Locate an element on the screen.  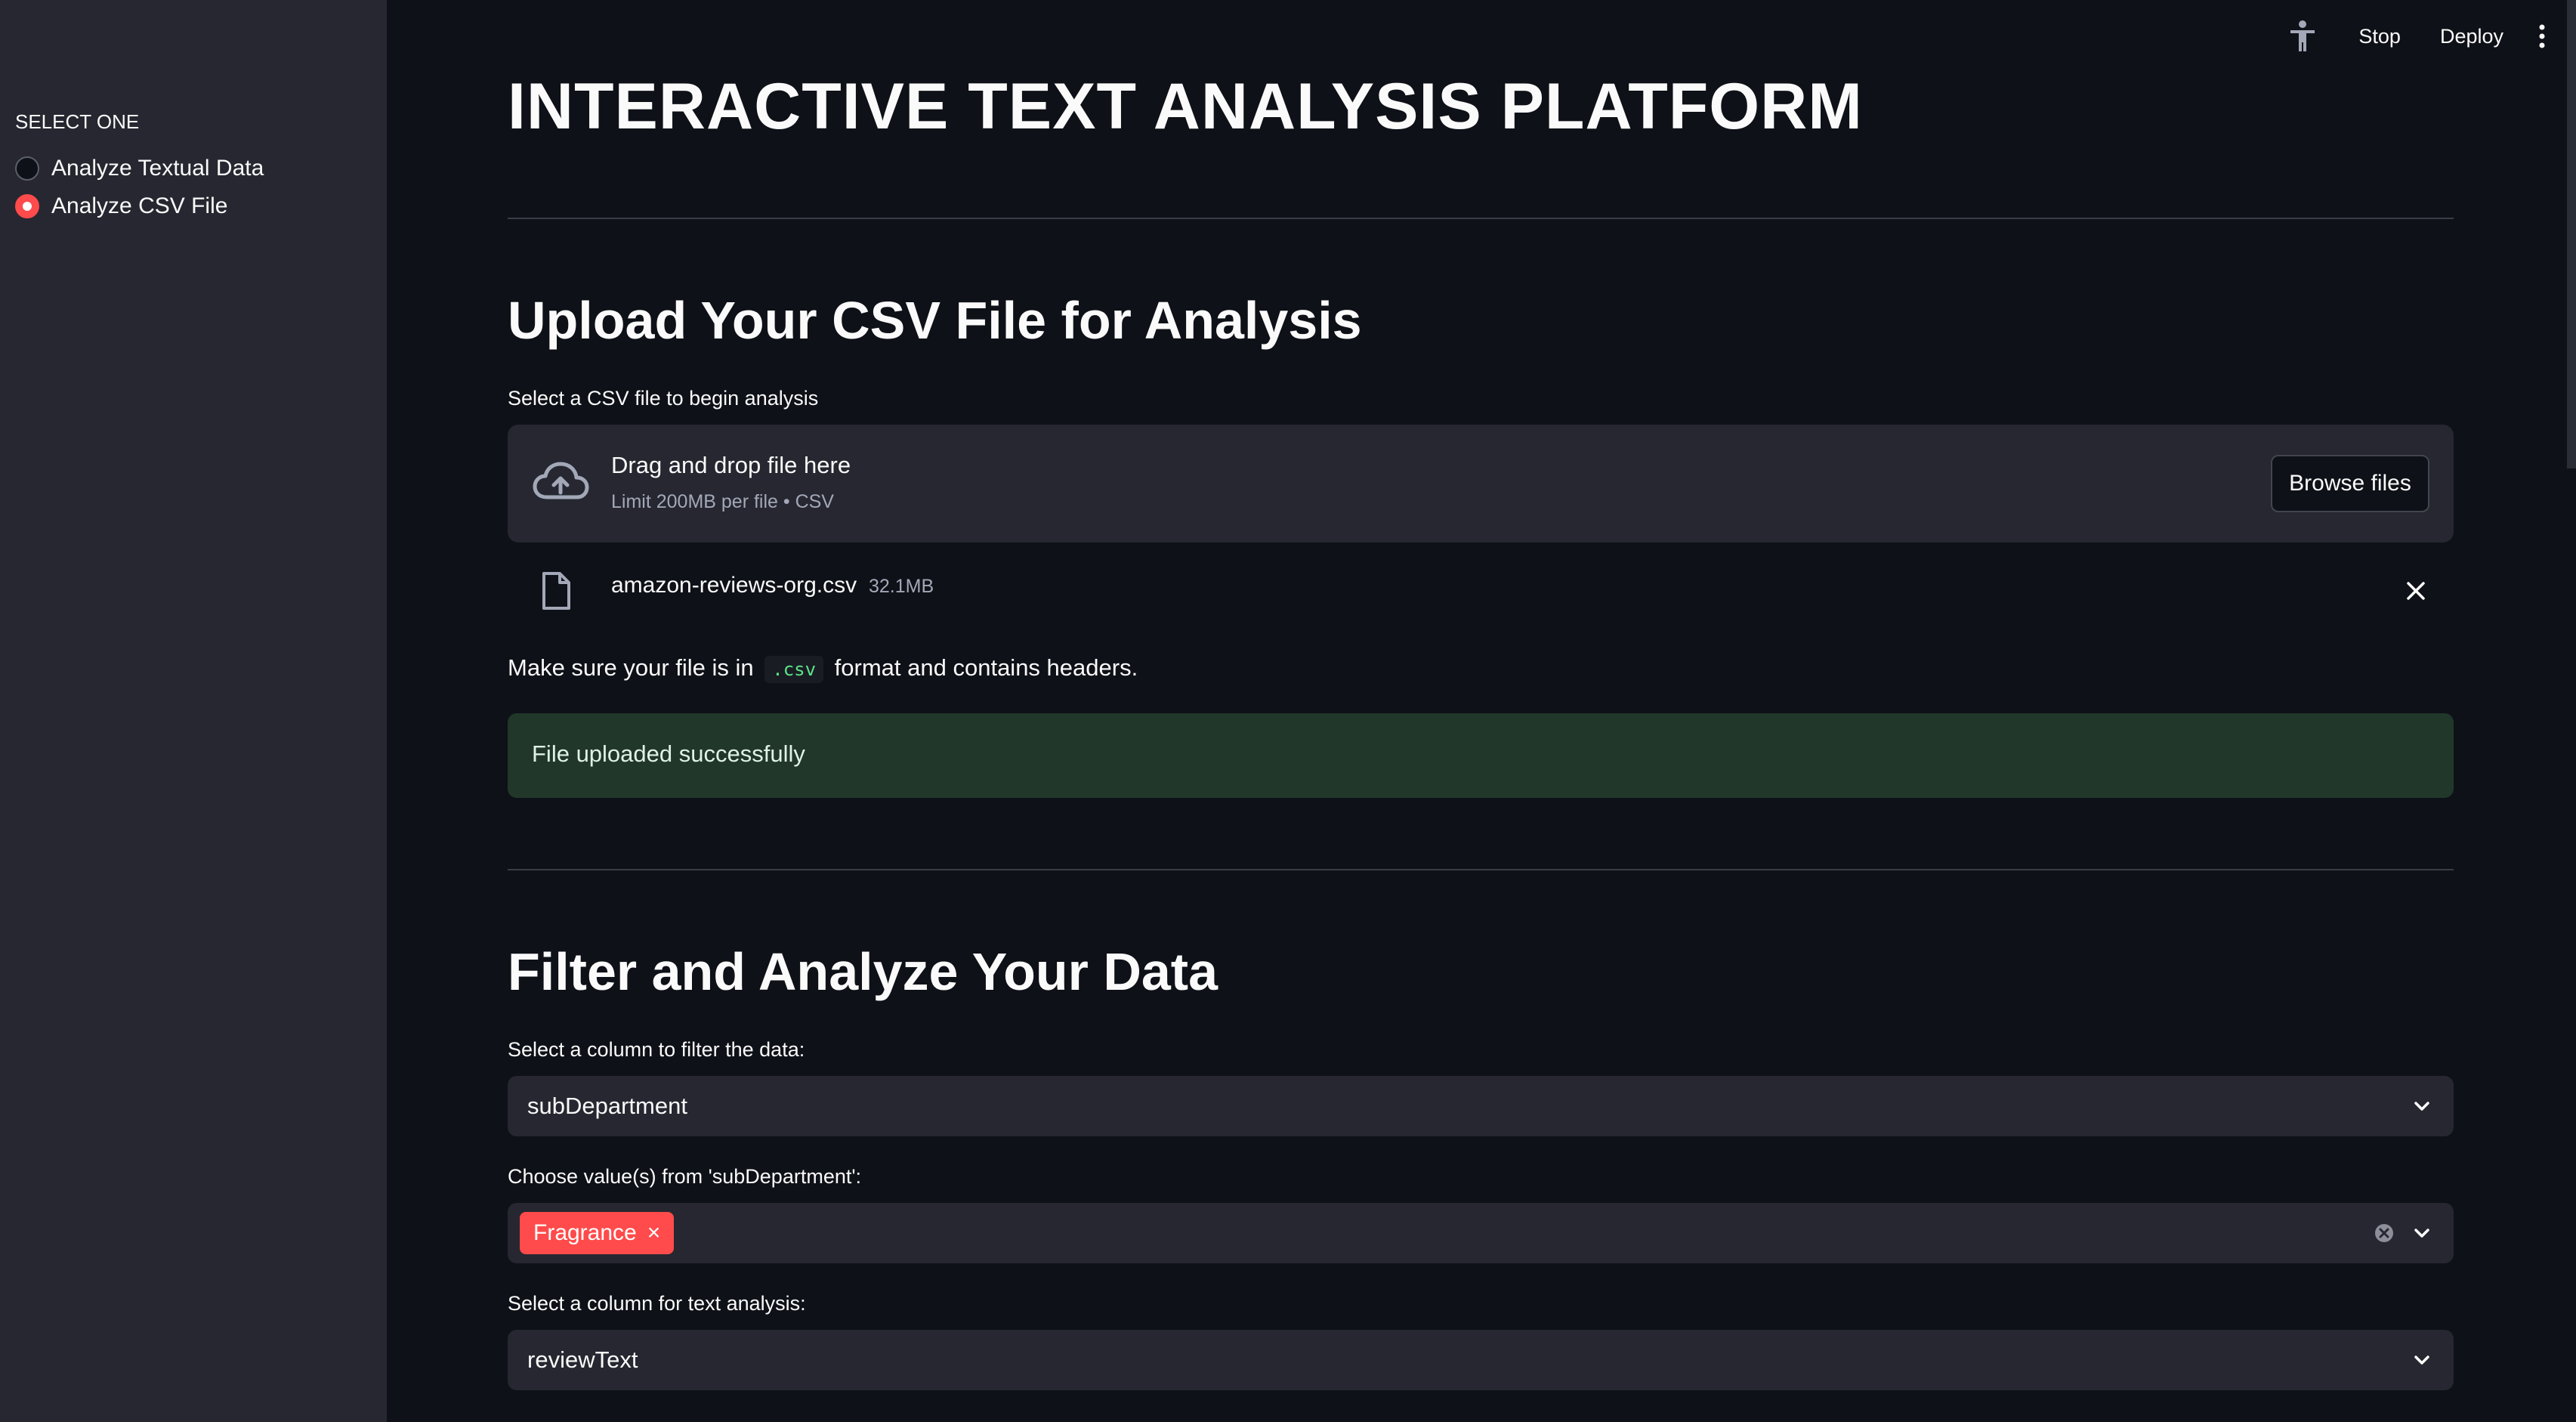
cloud-upload-icon is located at coordinates (560, 483).